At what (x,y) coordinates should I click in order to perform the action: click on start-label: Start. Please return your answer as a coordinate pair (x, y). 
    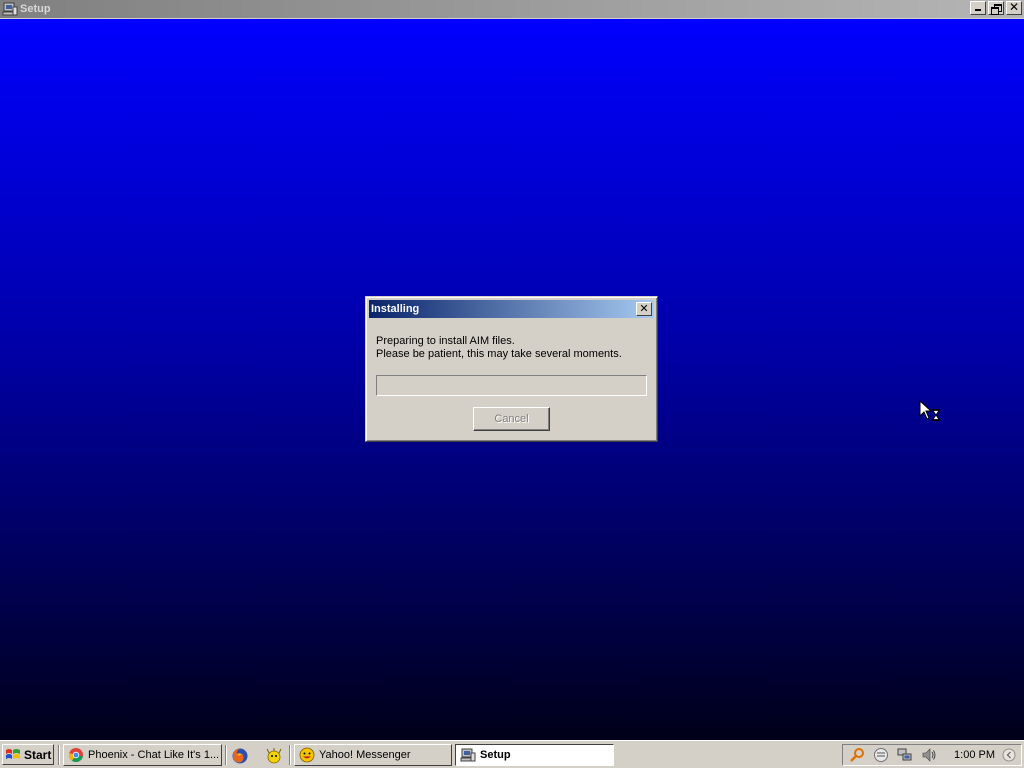
    Looking at the image, I should click on (38, 754).